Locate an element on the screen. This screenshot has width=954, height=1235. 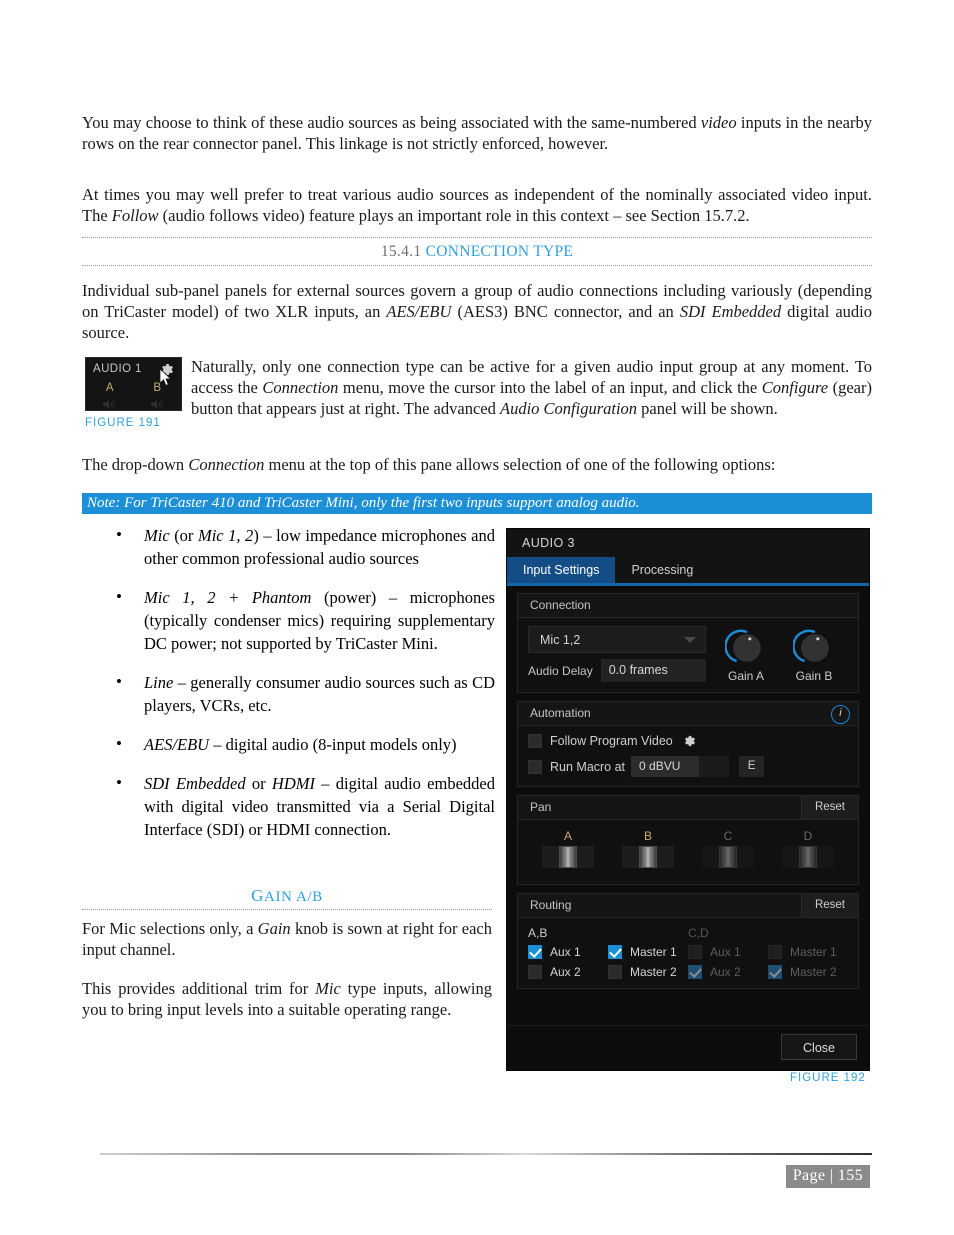
routing-ab-master2-label: Master 2 is located at coordinates (653, 972).